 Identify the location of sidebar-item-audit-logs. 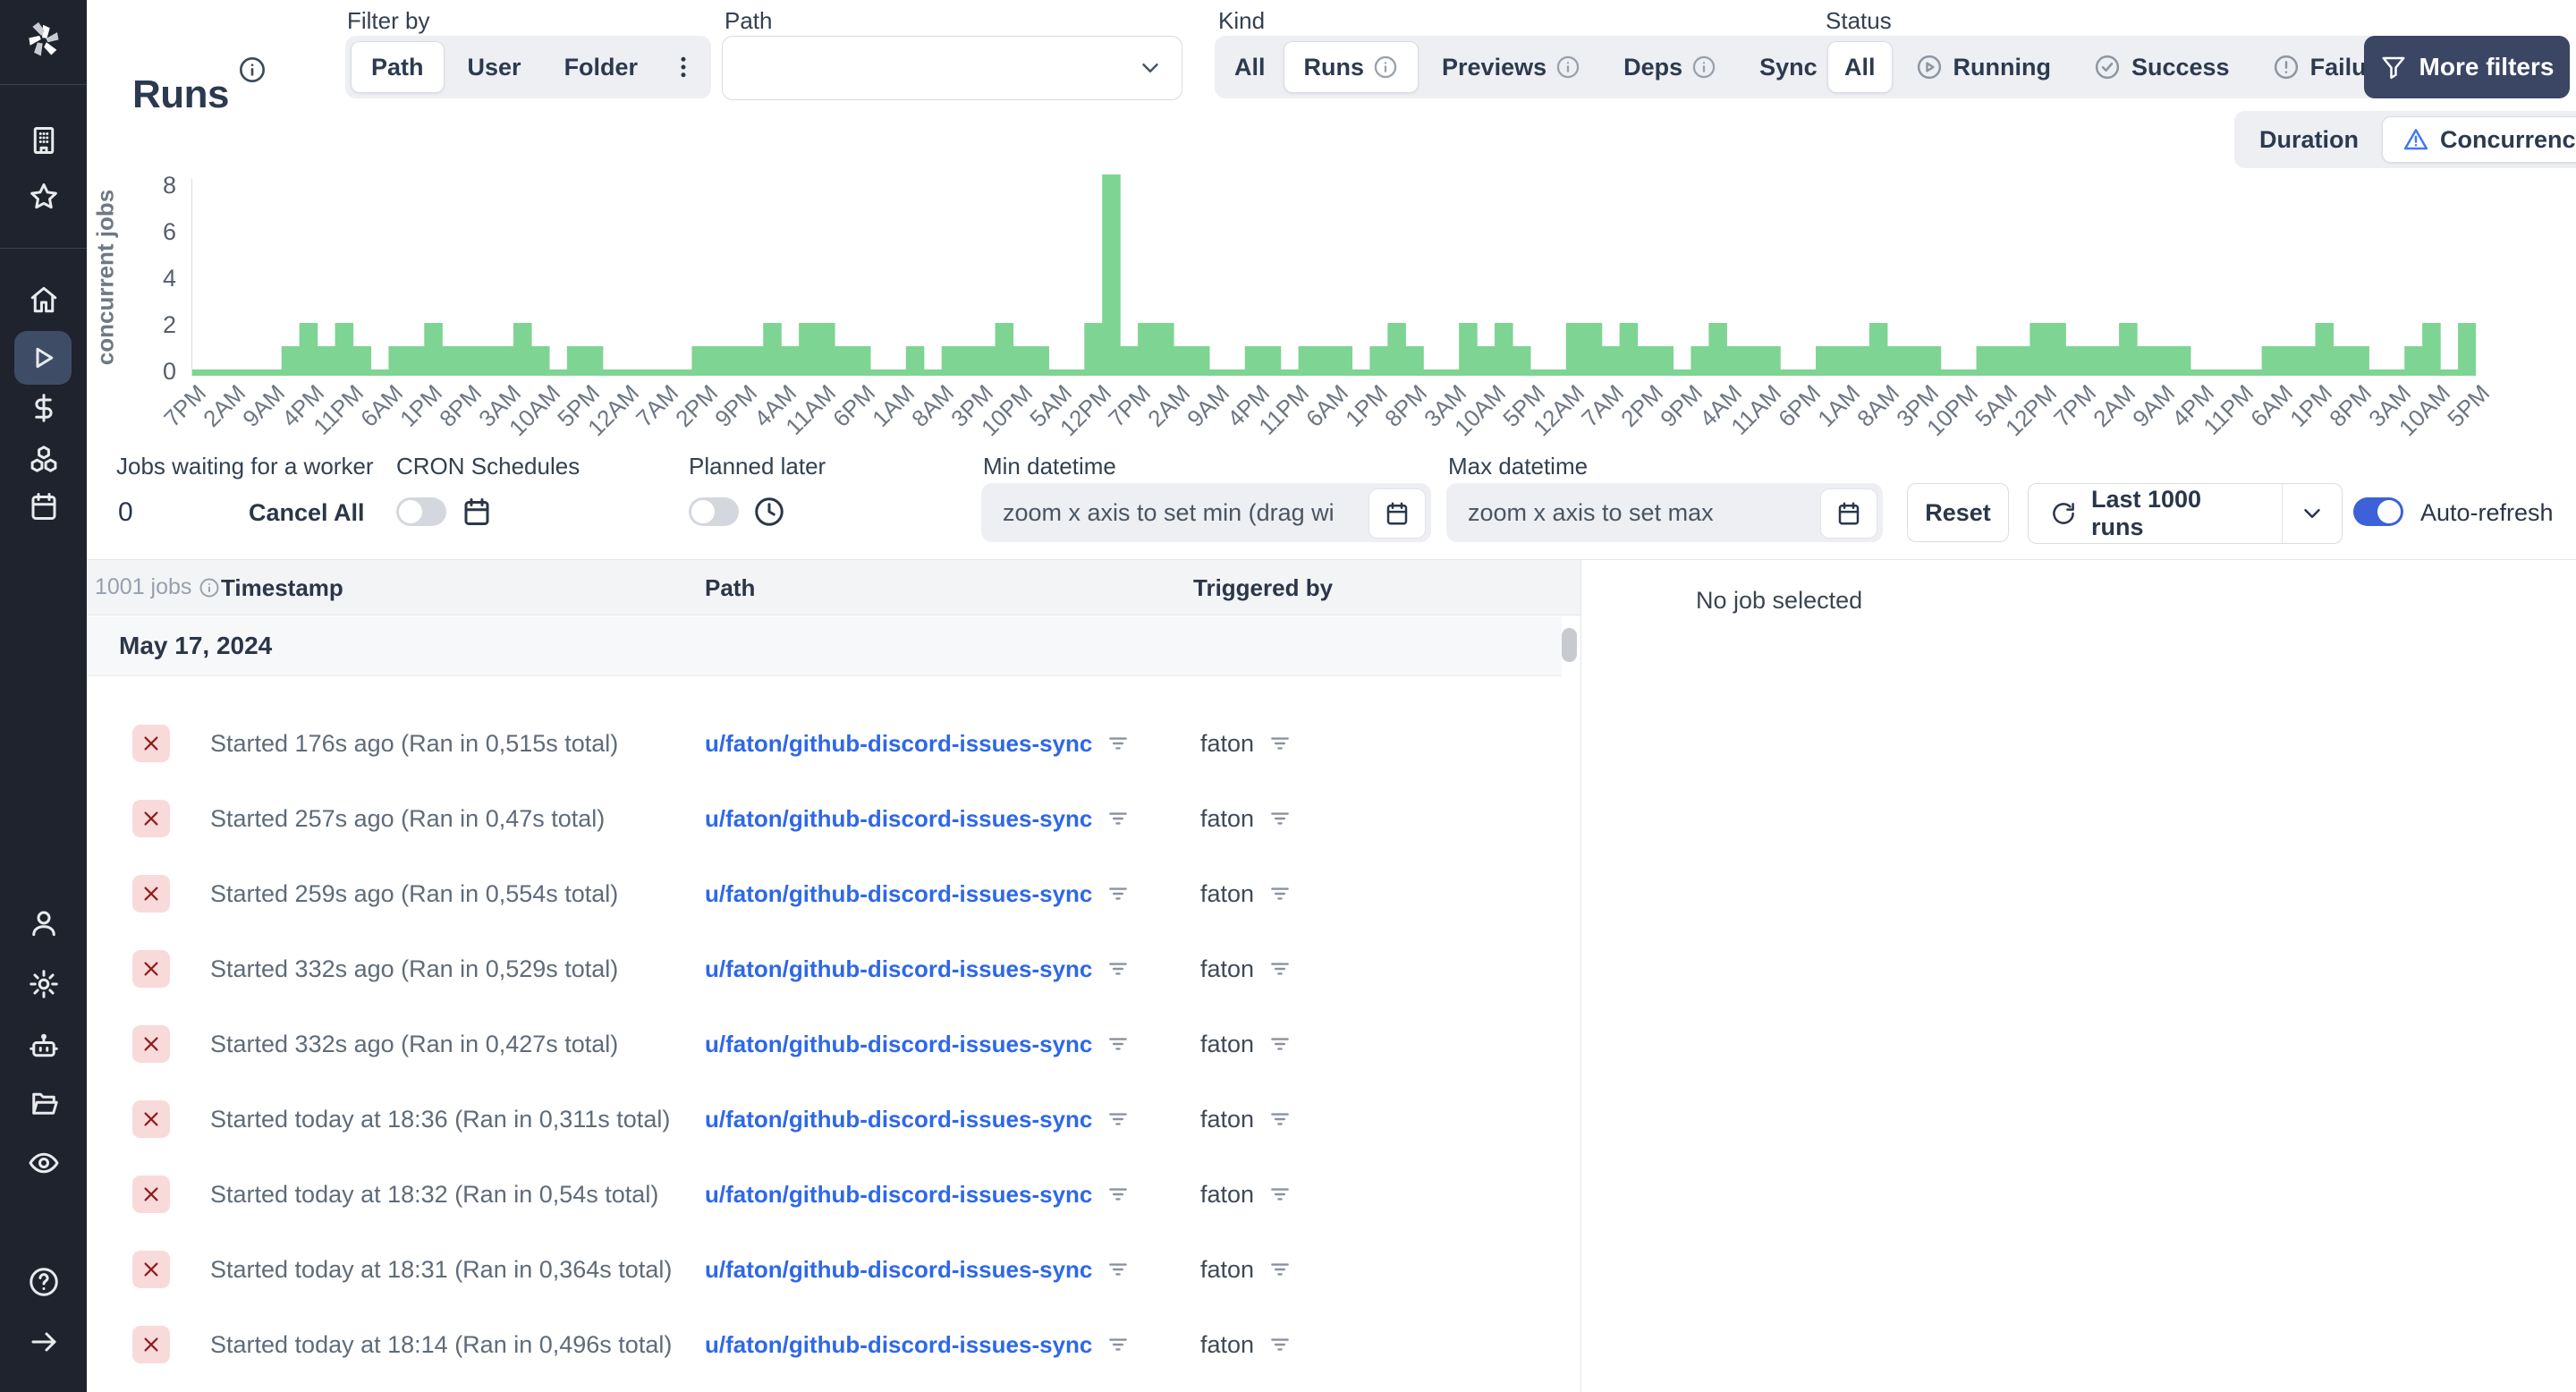
(43, 1163).